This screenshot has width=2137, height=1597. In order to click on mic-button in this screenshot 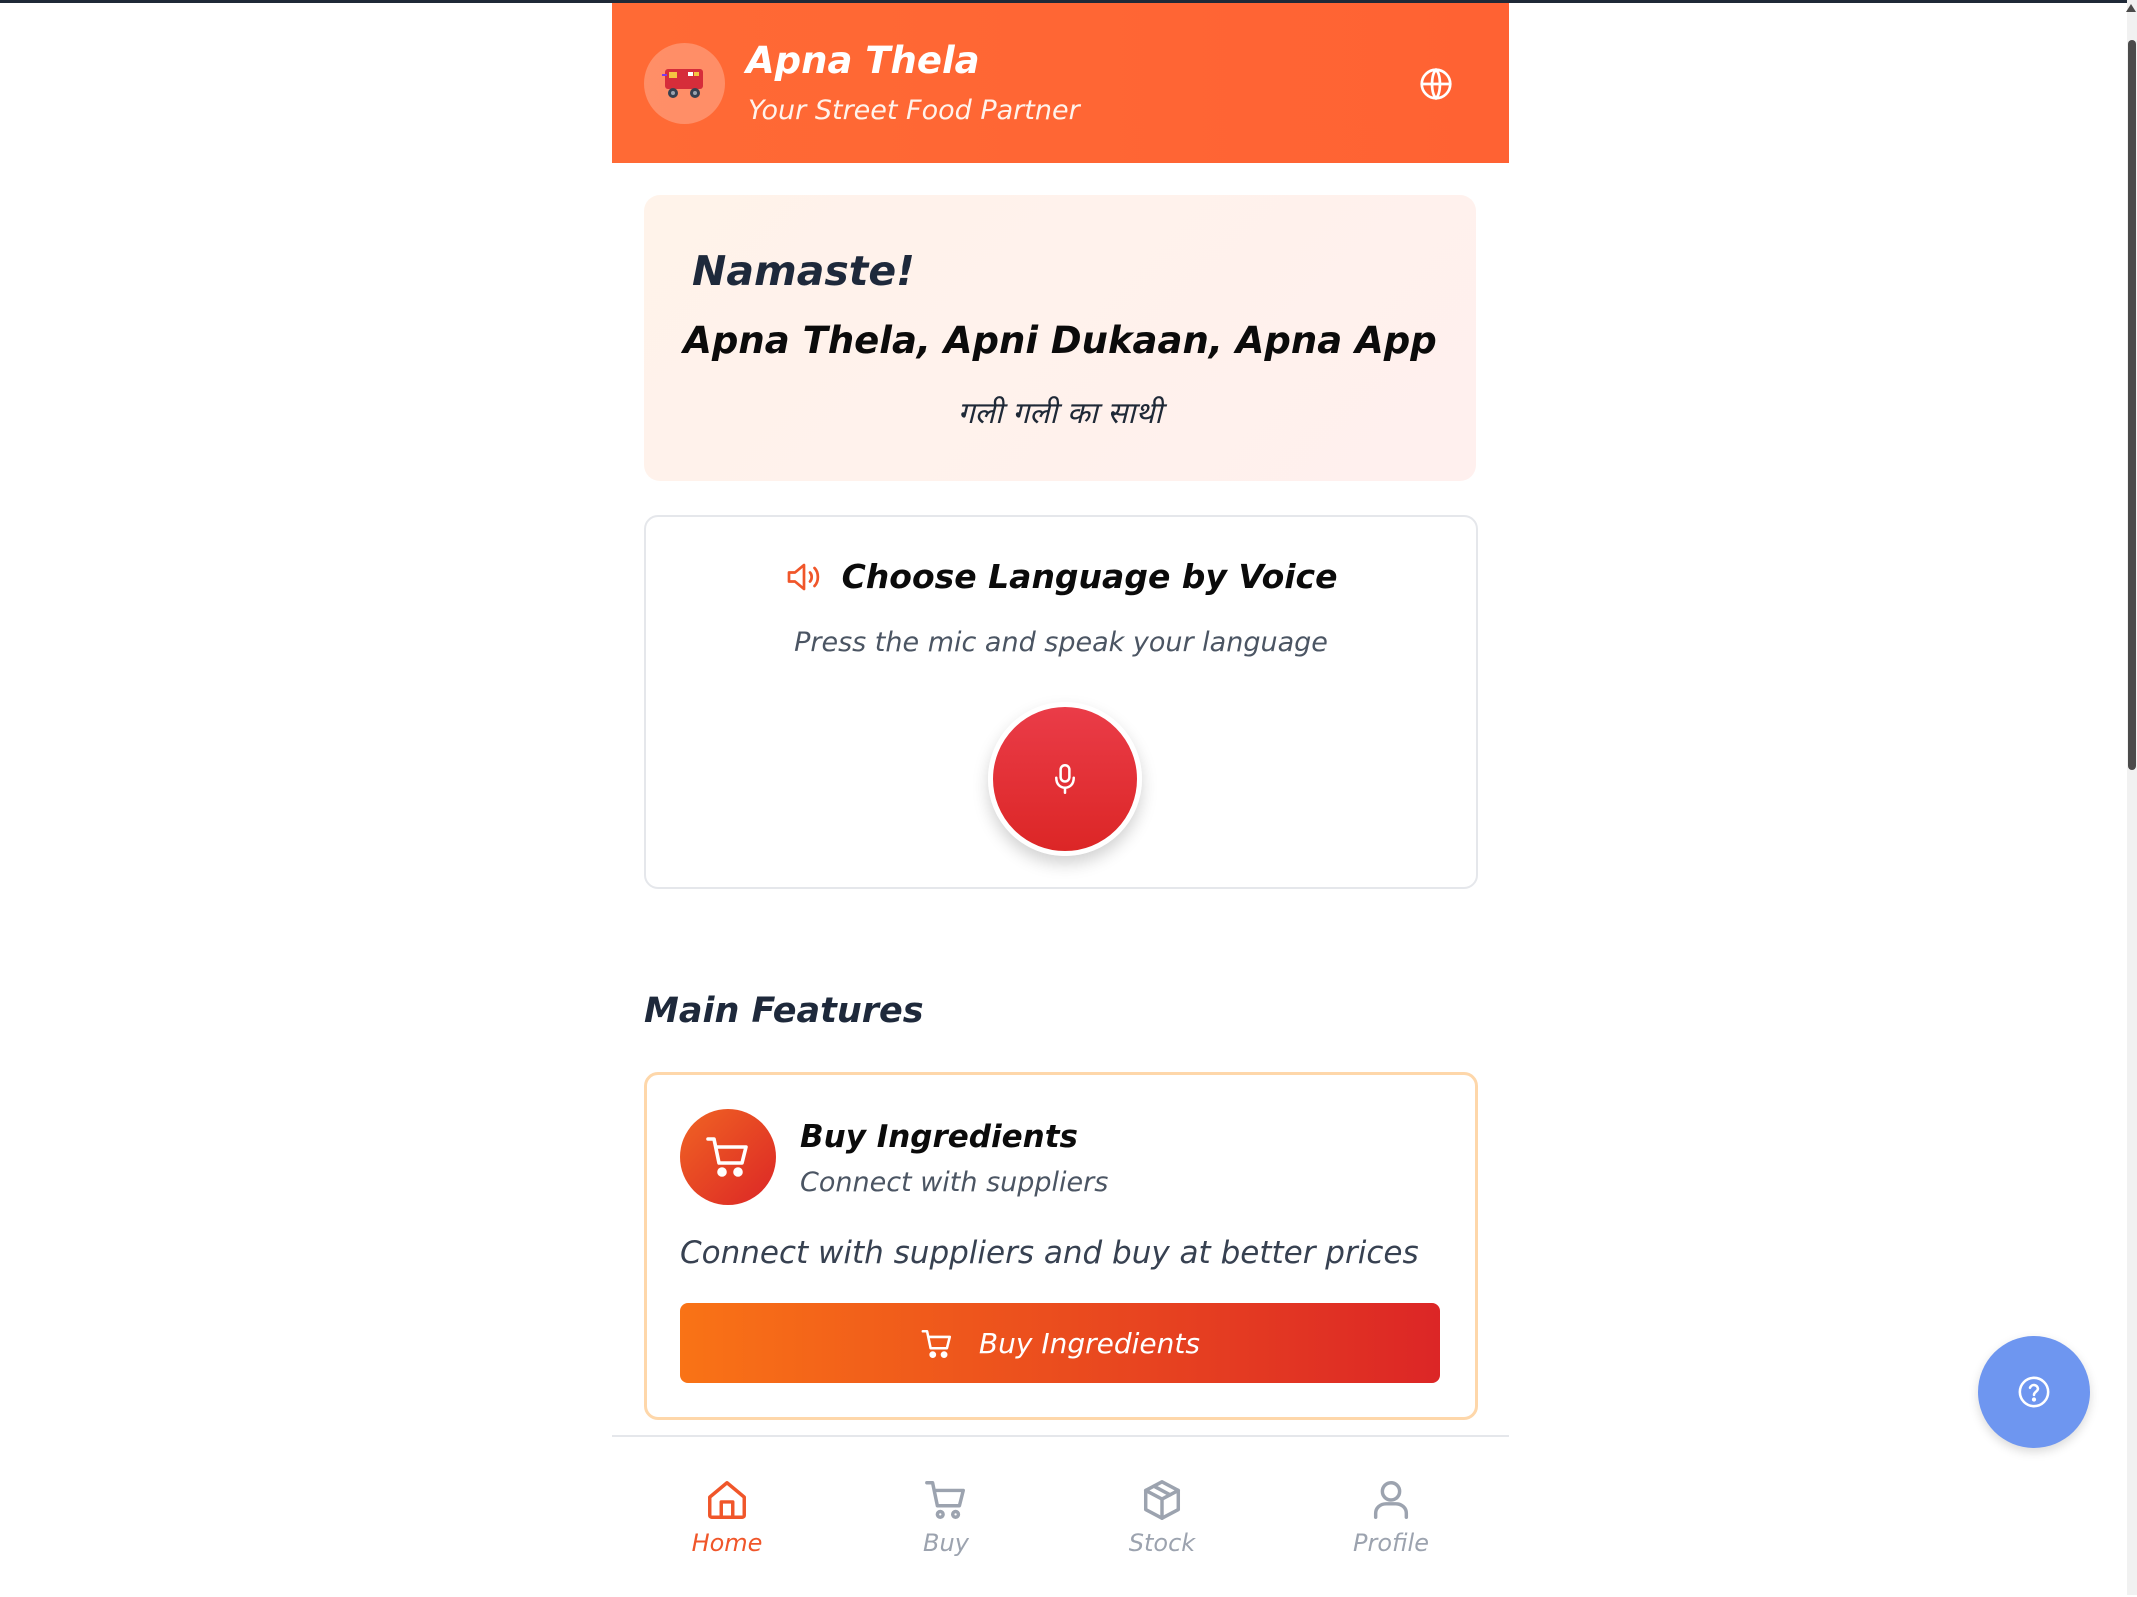, I will do `click(1065, 779)`.